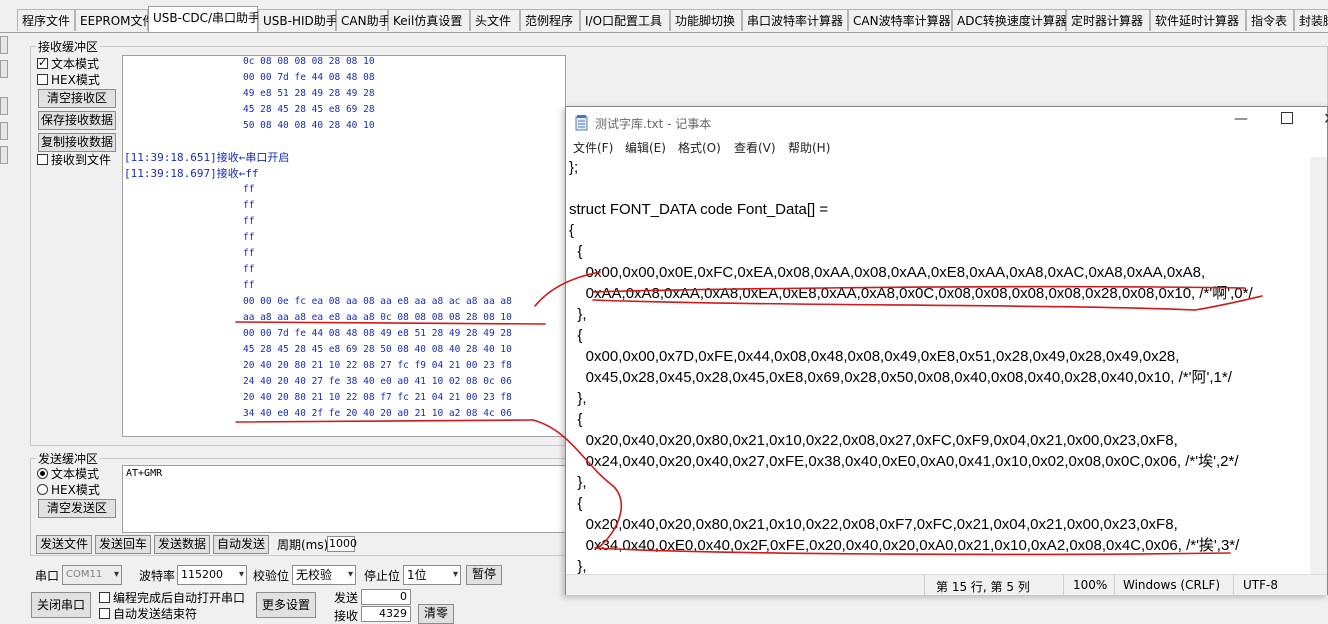 This screenshot has height=624, width=1328. I want to click on tab-adc-speed-calc: ADC转换速度计算器, so click(1009, 20).